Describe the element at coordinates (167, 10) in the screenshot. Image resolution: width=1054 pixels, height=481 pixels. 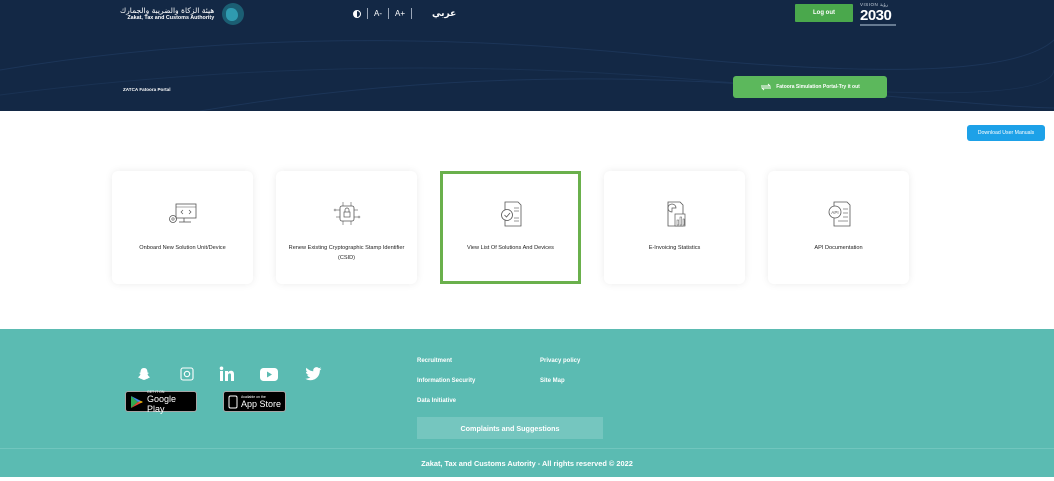
I see `logo-arabic-name: هيئة الزكاة والضريبة والجمارك` at that location.